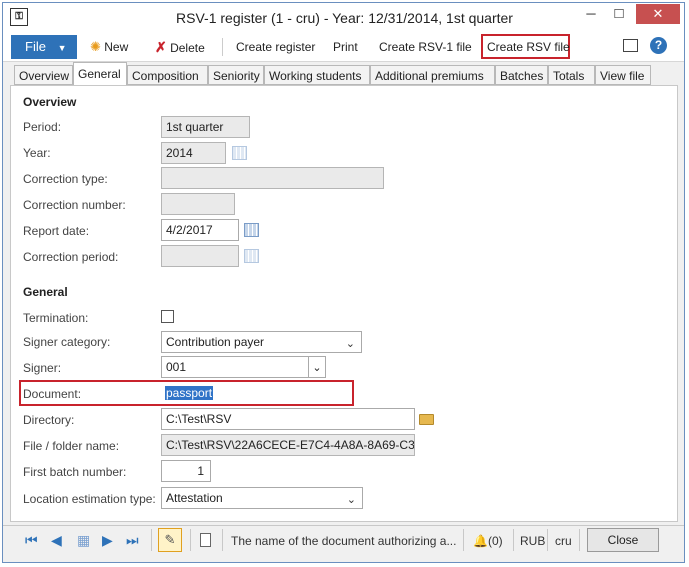 The height and width of the screenshot is (567, 689). What do you see at coordinates (50, 102) in the screenshot?
I see `overview-heading: Overview` at bounding box center [50, 102].